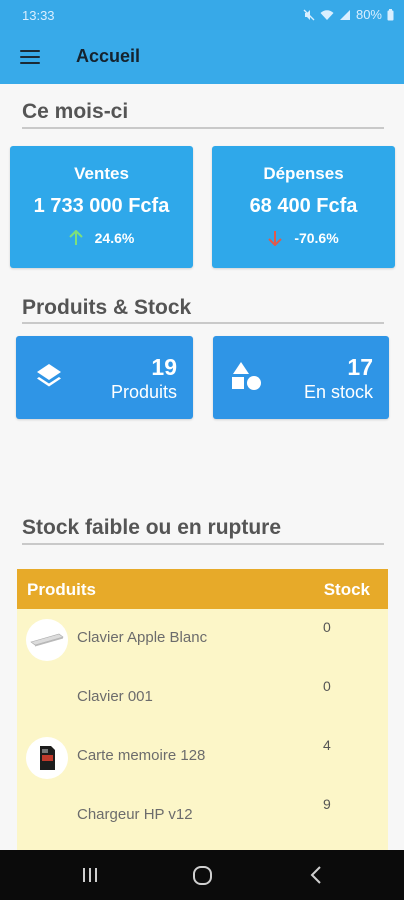  I want to click on menu-button, so click(30, 57).